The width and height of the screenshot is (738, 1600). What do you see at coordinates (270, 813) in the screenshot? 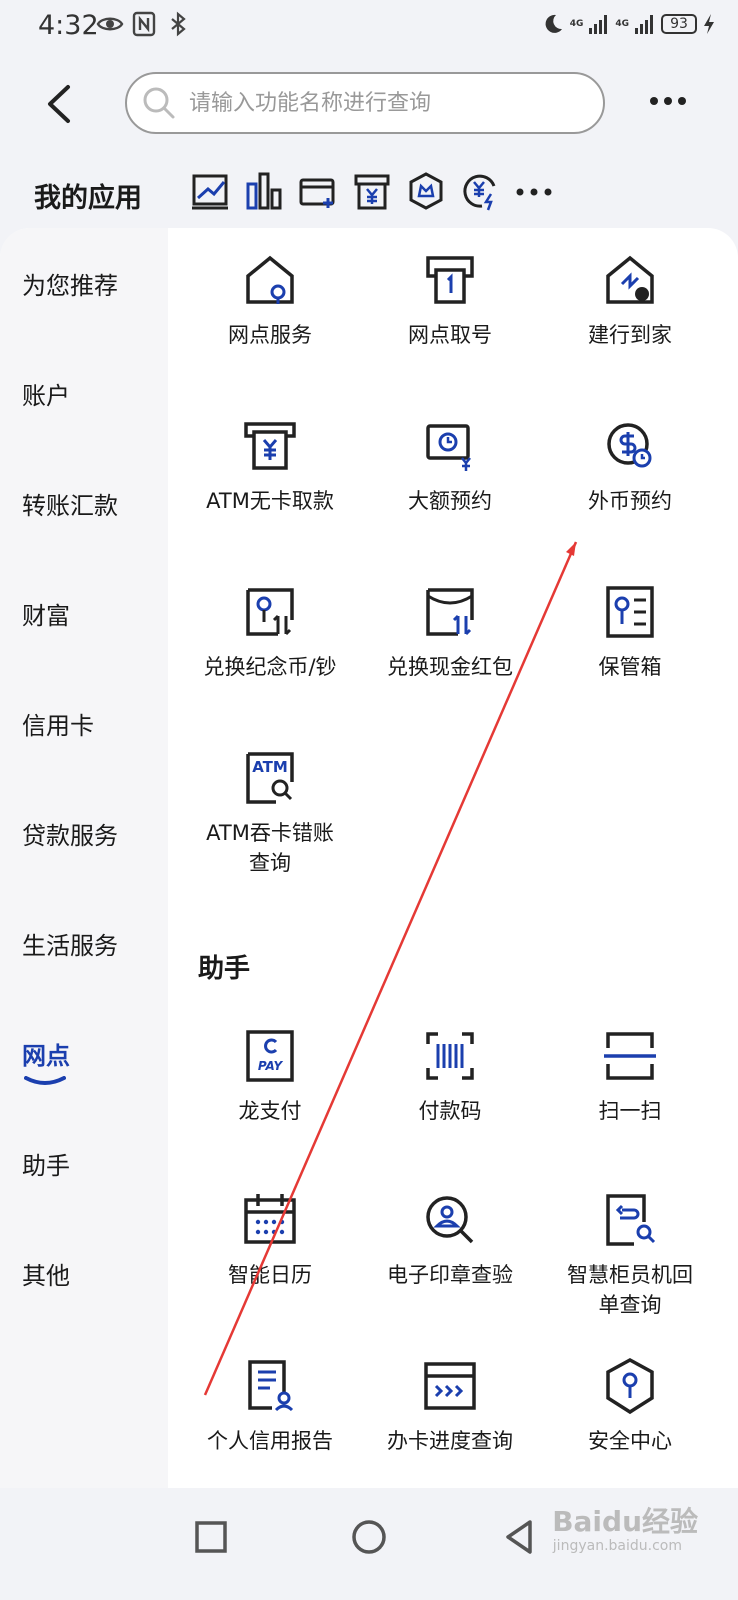
I see `grid-item-atm-query: ATM ATM吞卡错账 查询` at bounding box center [270, 813].